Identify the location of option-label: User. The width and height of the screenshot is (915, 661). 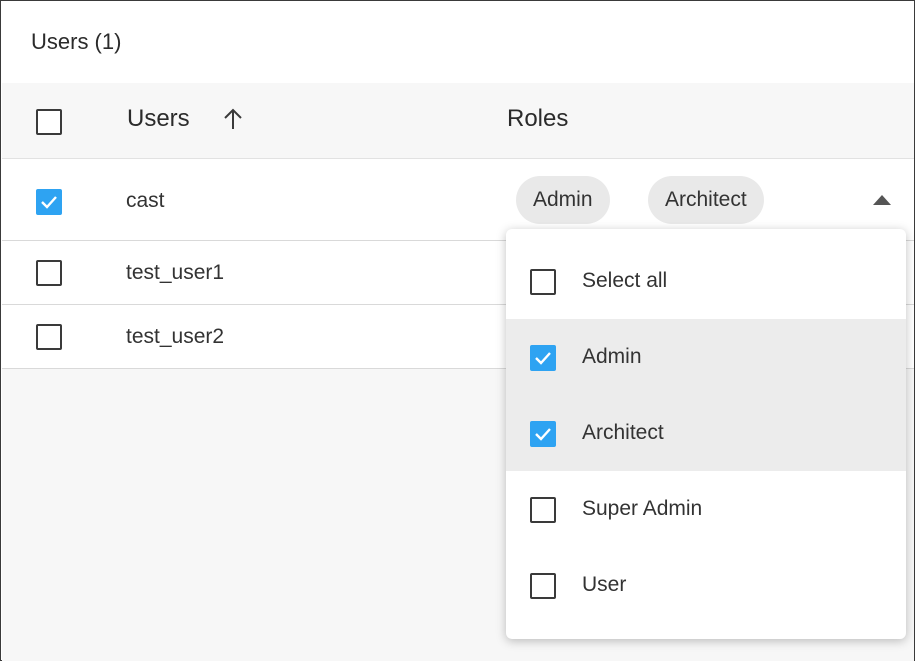
(604, 584).